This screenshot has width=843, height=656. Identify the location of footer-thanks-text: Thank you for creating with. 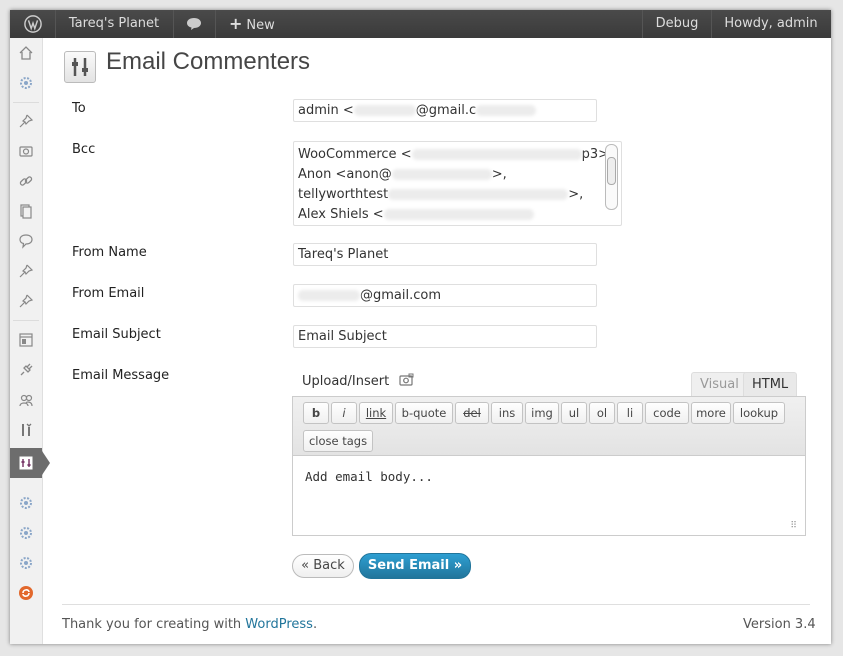
(154, 624).